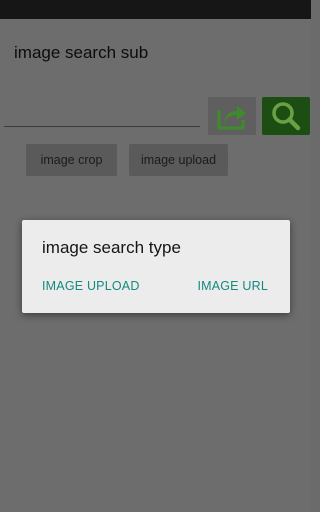 This screenshot has width=320, height=512. What do you see at coordinates (91, 286) in the screenshot?
I see `dialog-image-upload-button: IMAGE UPLOAD` at bounding box center [91, 286].